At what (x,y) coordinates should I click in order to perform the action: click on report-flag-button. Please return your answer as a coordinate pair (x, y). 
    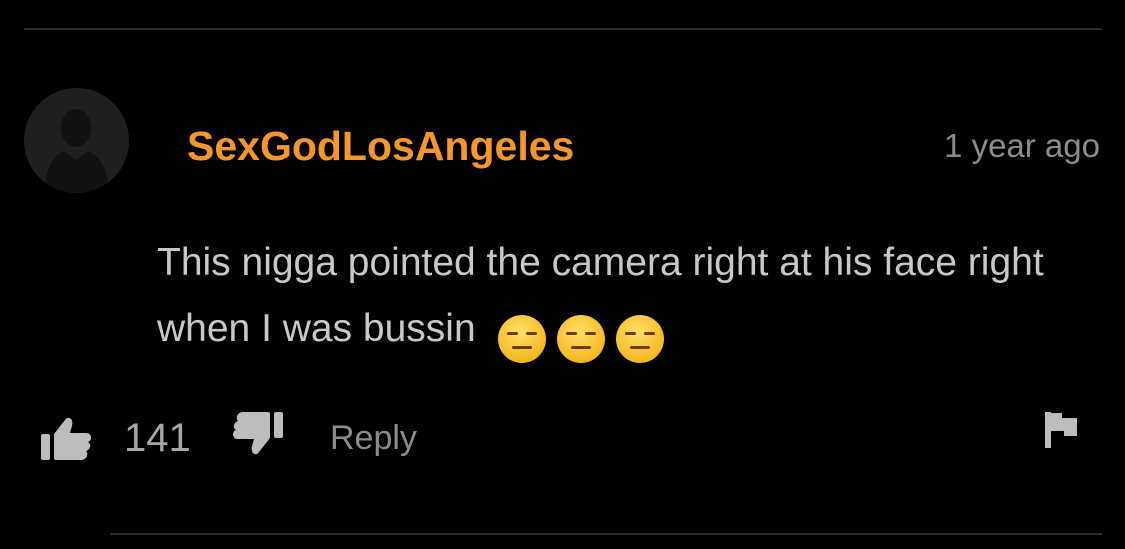
    Looking at the image, I should click on (1060, 430).